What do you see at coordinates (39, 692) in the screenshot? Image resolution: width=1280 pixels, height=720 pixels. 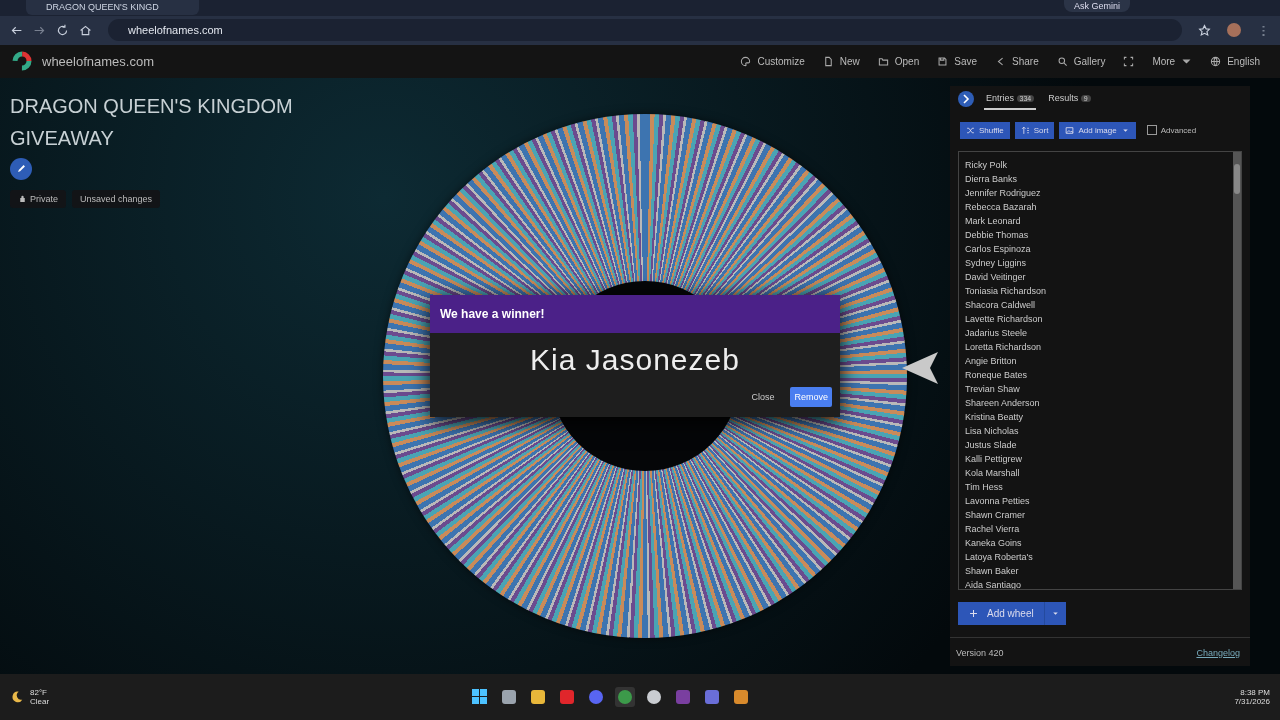 I see `temperature-text: 82°F` at bounding box center [39, 692].